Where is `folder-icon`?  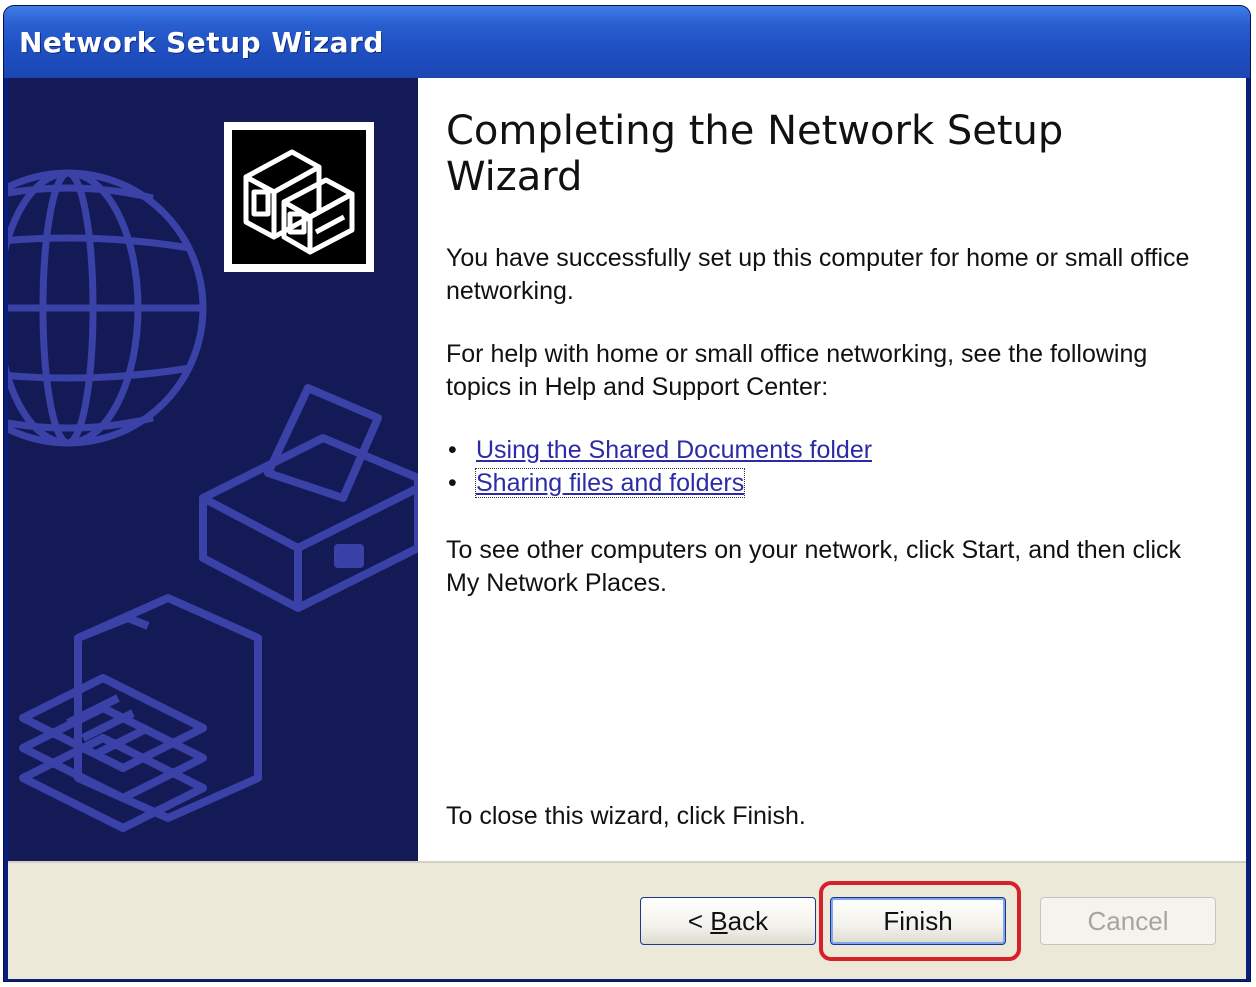 folder-icon is located at coordinates (140, 713).